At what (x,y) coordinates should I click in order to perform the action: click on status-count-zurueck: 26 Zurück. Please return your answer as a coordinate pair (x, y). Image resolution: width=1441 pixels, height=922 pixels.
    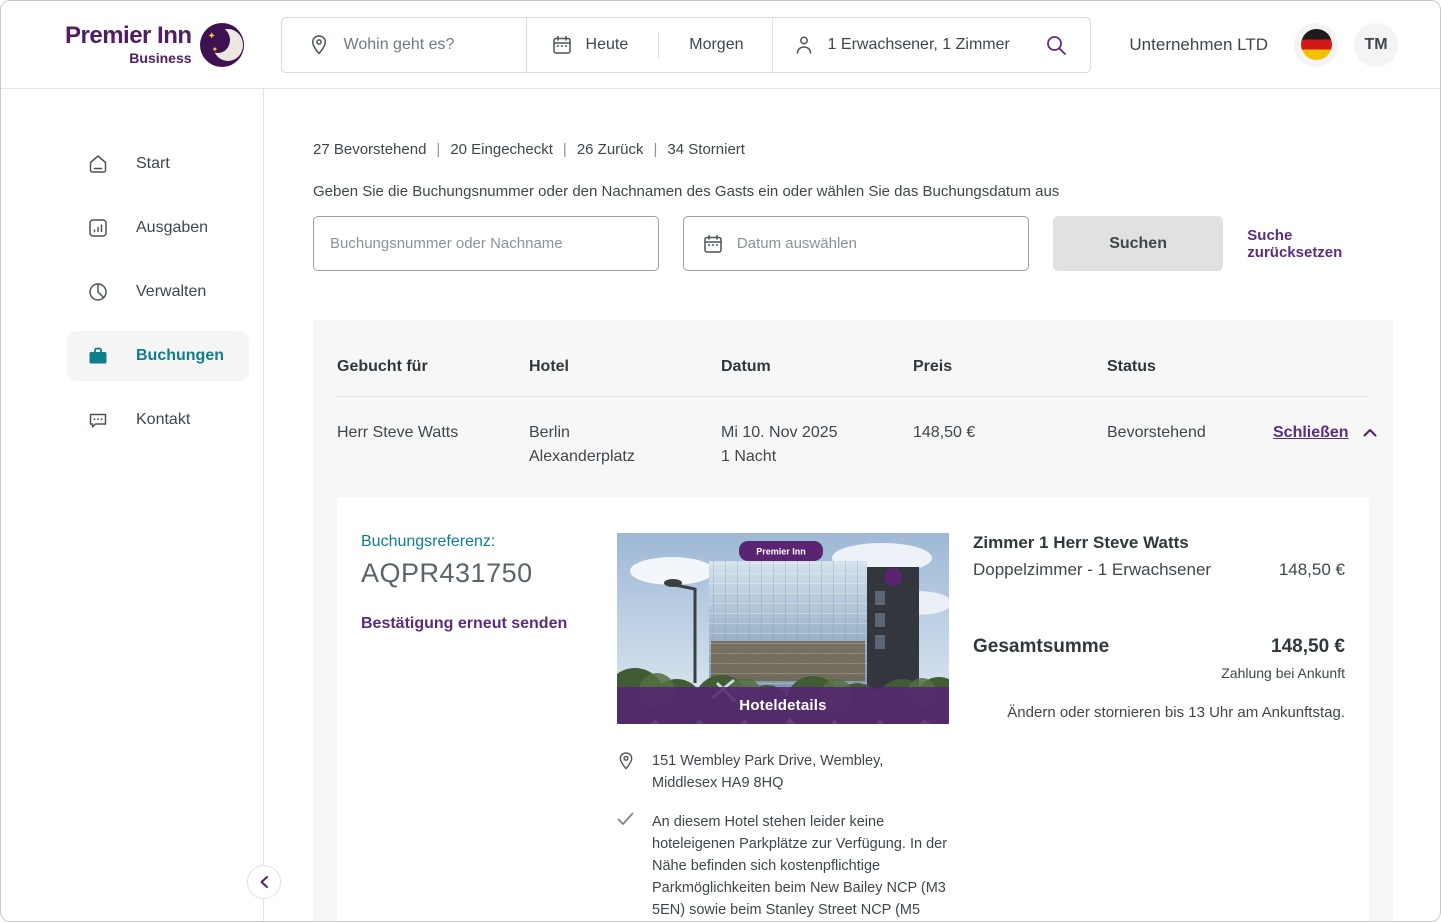
    Looking at the image, I should click on (610, 149).